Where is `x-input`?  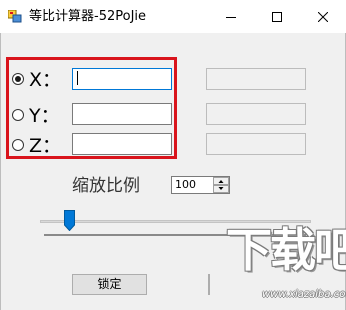 x-input is located at coordinates (122, 79).